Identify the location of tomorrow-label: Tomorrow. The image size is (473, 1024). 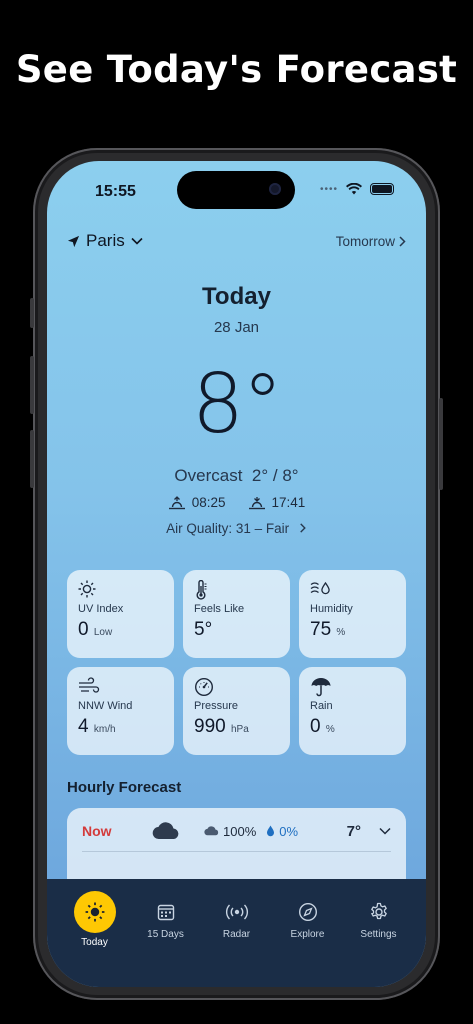
(365, 241).